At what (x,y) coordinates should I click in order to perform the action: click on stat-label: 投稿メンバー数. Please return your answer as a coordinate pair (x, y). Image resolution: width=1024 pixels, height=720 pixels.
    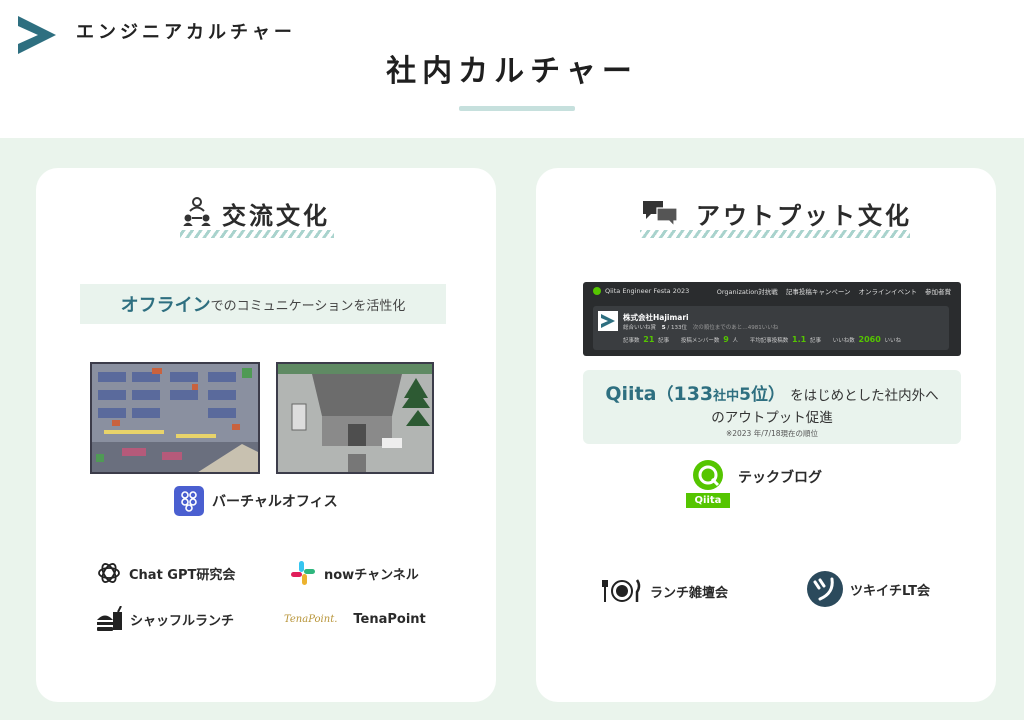
    Looking at the image, I should click on (700, 341).